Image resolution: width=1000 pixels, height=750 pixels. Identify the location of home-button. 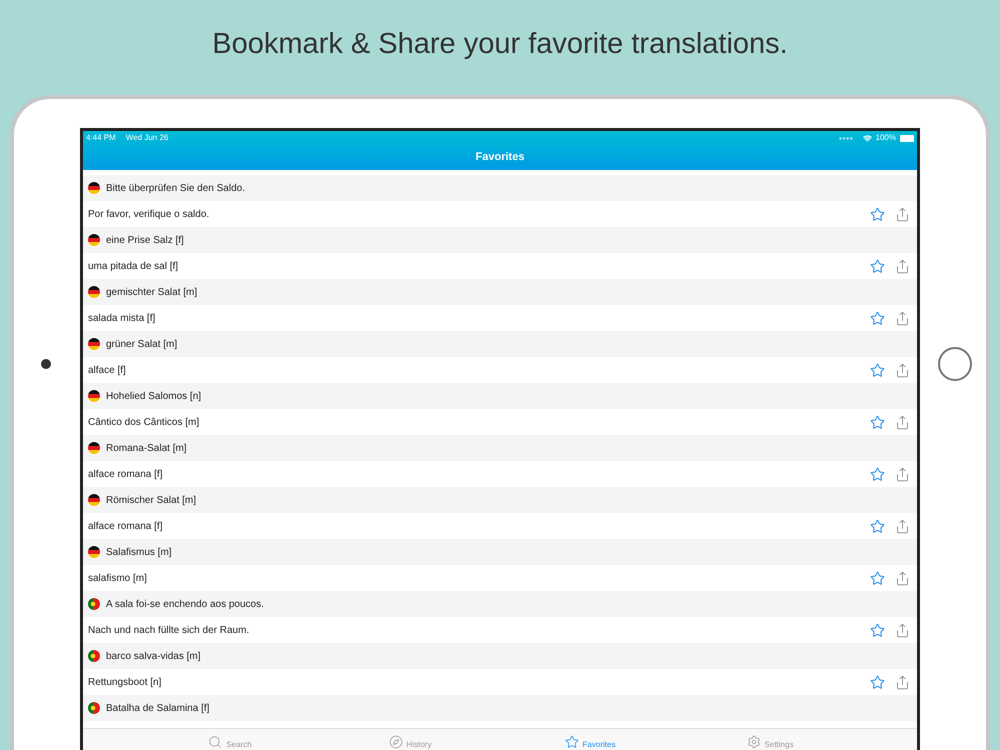
(955, 364).